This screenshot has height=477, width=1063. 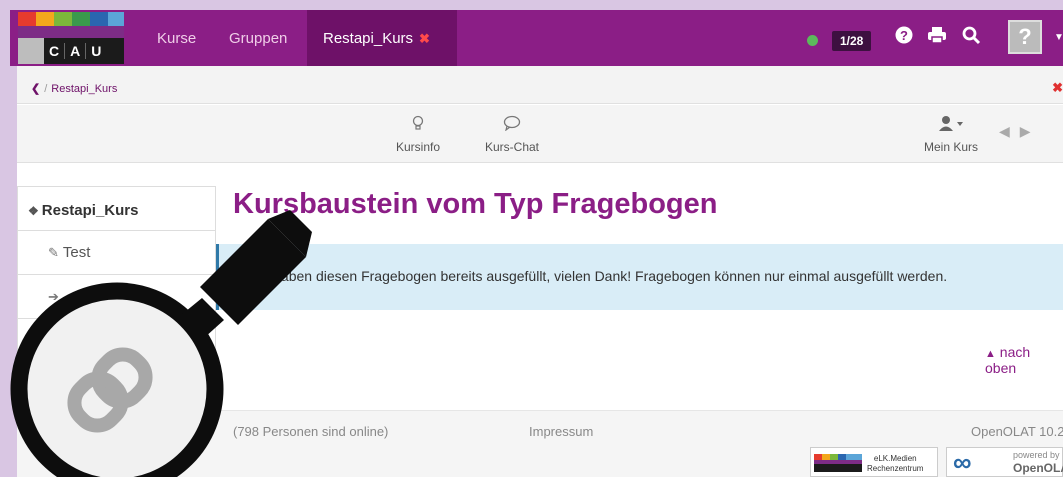 What do you see at coordinates (35, 89) in the screenshot?
I see `back-icon: ❮` at bounding box center [35, 89].